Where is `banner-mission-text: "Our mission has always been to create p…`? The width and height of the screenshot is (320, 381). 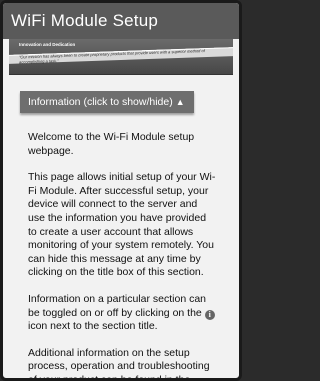
banner-mission-text: "Our mission has always been to create p… is located at coordinates (111, 56).